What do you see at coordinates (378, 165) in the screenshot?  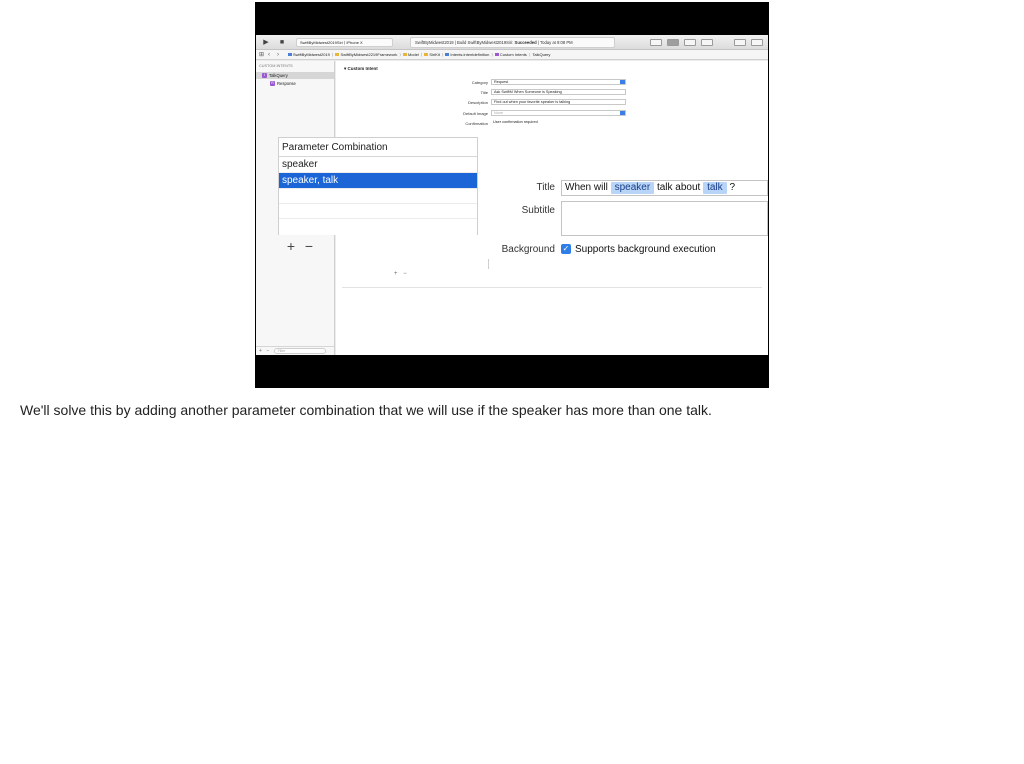 I see `table-row: speaker` at bounding box center [378, 165].